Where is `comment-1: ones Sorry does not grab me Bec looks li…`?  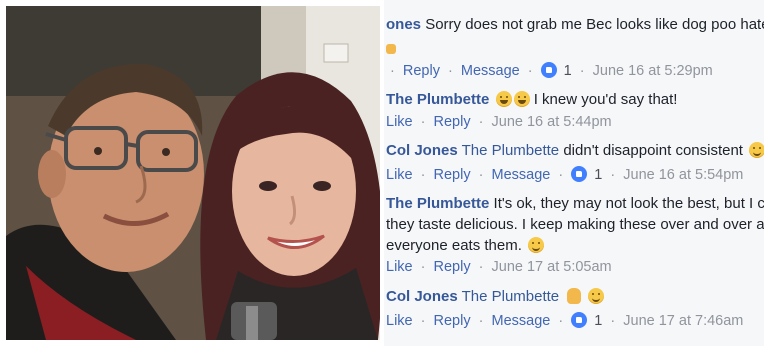 comment-1: ones Sorry does not grab me Bec looks li… is located at coordinates (575, 24).